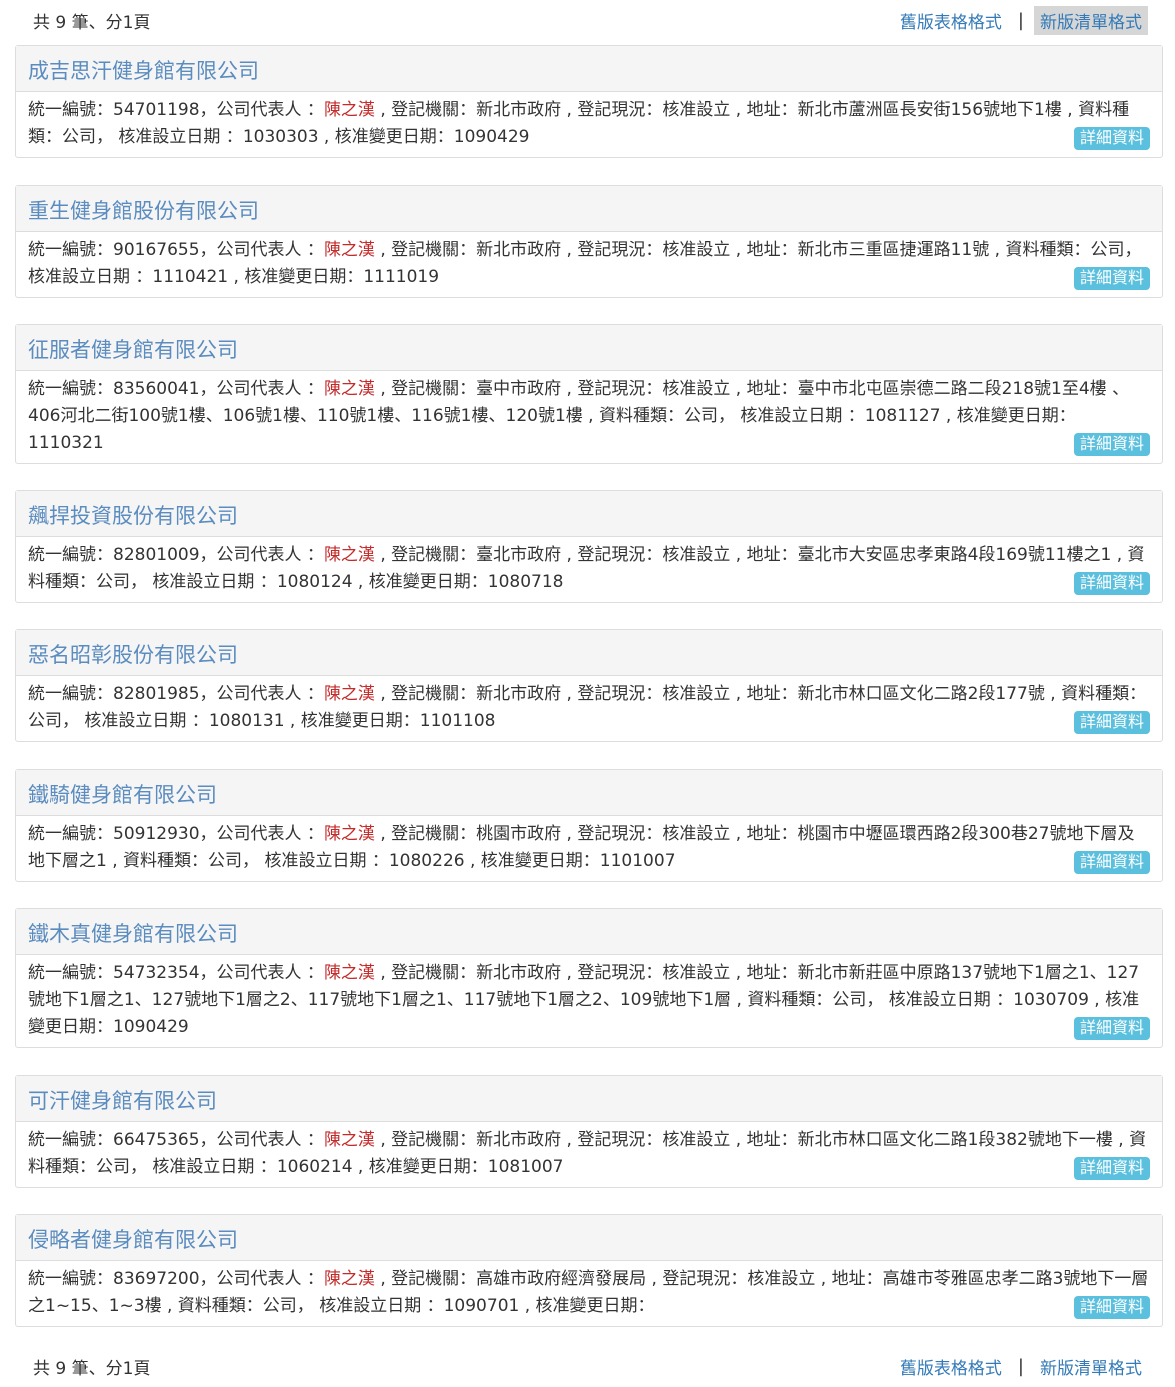 The height and width of the screenshot is (1387, 1175). Describe the element at coordinates (156, 973) in the screenshot. I see `tax-id-value: 54732354` at that location.